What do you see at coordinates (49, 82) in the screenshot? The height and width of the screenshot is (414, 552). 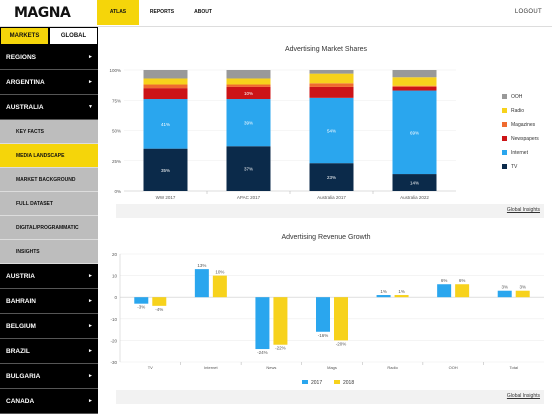 I see `sidebar-item-argentina: ARGENTINA ►` at bounding box center [49, 82].